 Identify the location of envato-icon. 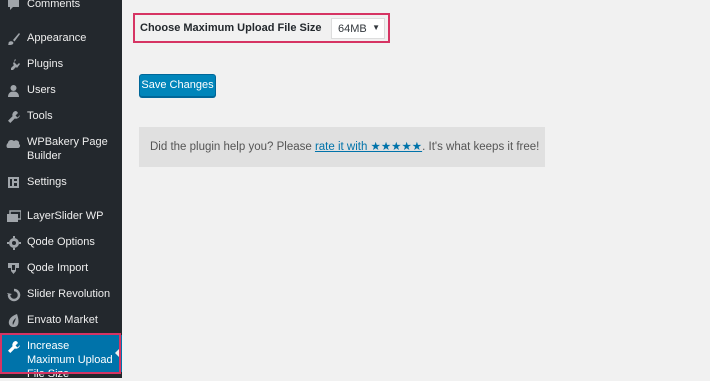
(13, 320).